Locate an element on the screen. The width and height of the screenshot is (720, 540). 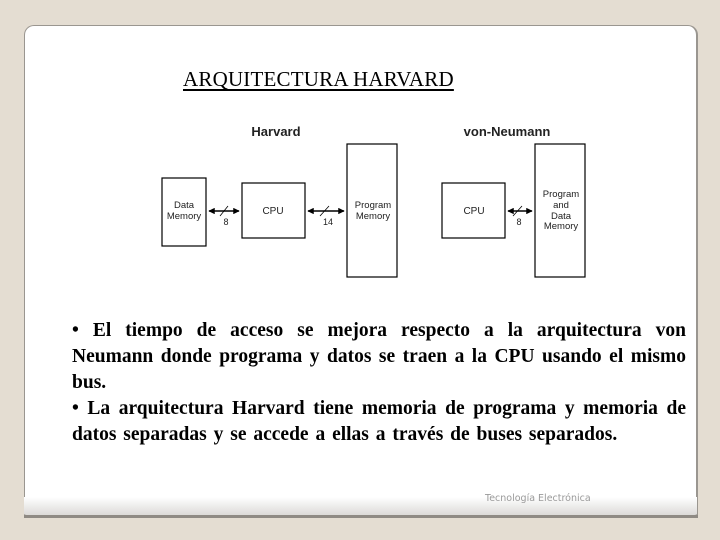
von-neumann-memory-label-4: Memory is located at coordinates (561, 226).